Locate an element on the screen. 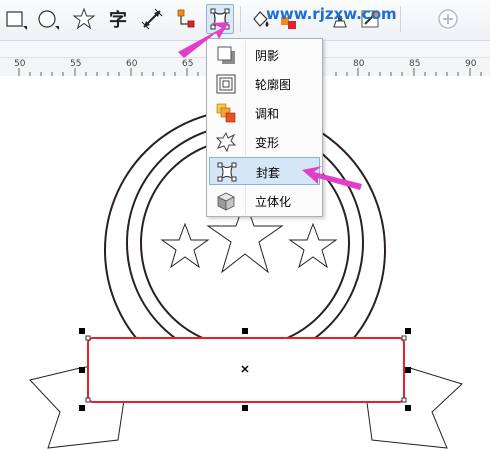  arrow-to-envelope-item is located at coordinates (332, 178).